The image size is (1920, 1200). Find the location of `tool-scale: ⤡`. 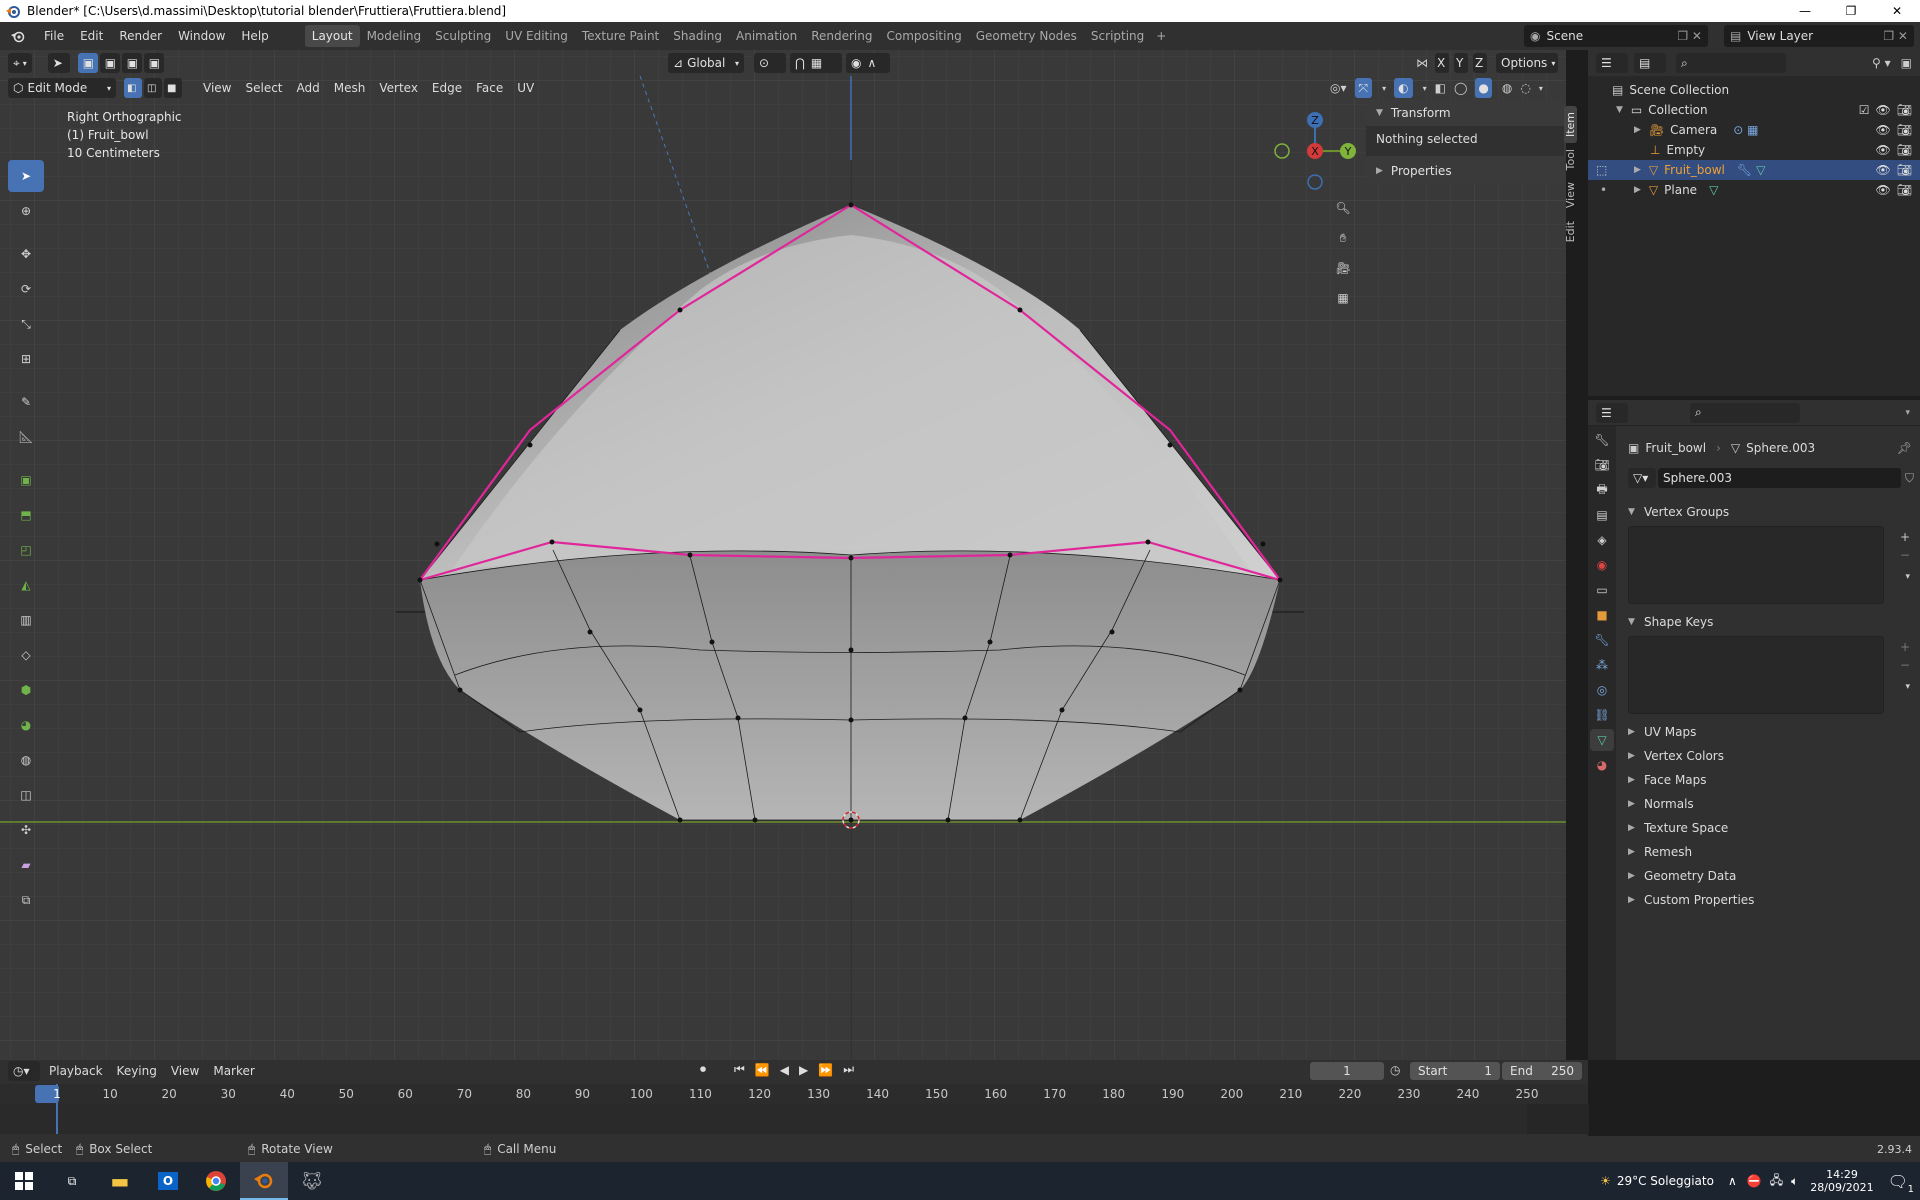

tool-scale: ⤡ is located at coordinates (26, 324).